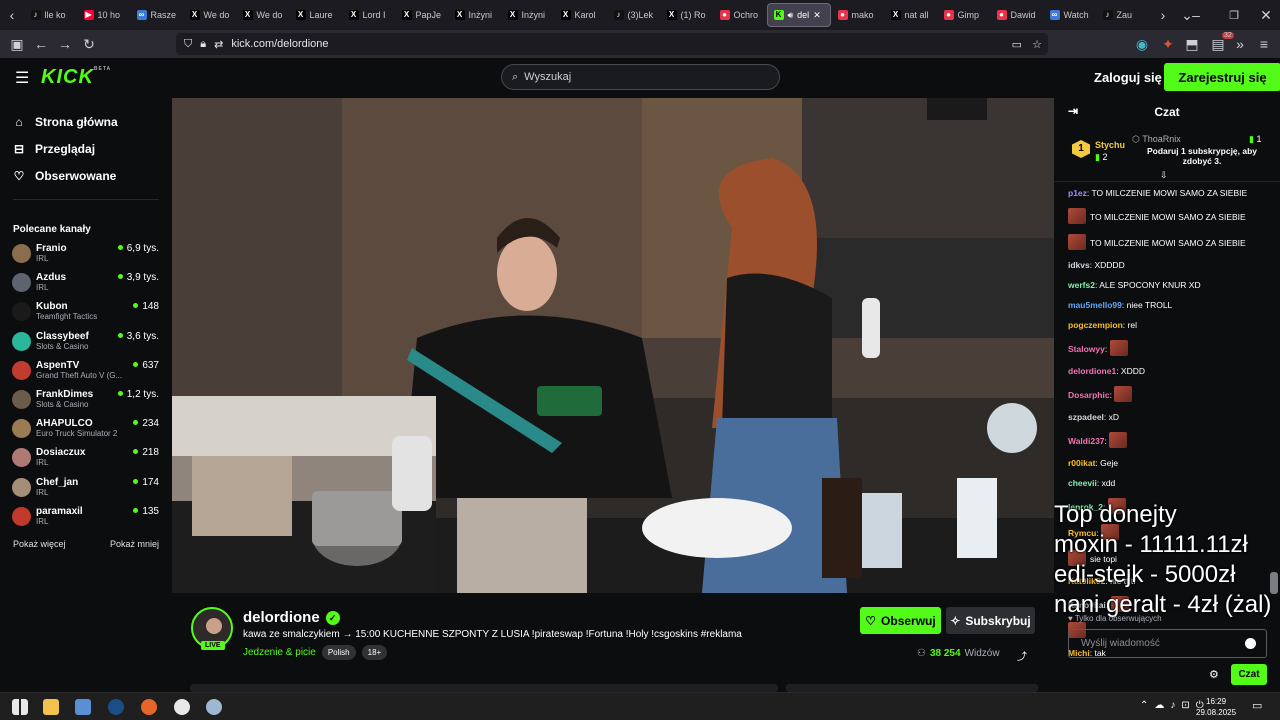 Image resolution: width=1280 pixels, height=720 pixels. I want to click on follow-button: ♡ Obserwuj, so click(900, 620).